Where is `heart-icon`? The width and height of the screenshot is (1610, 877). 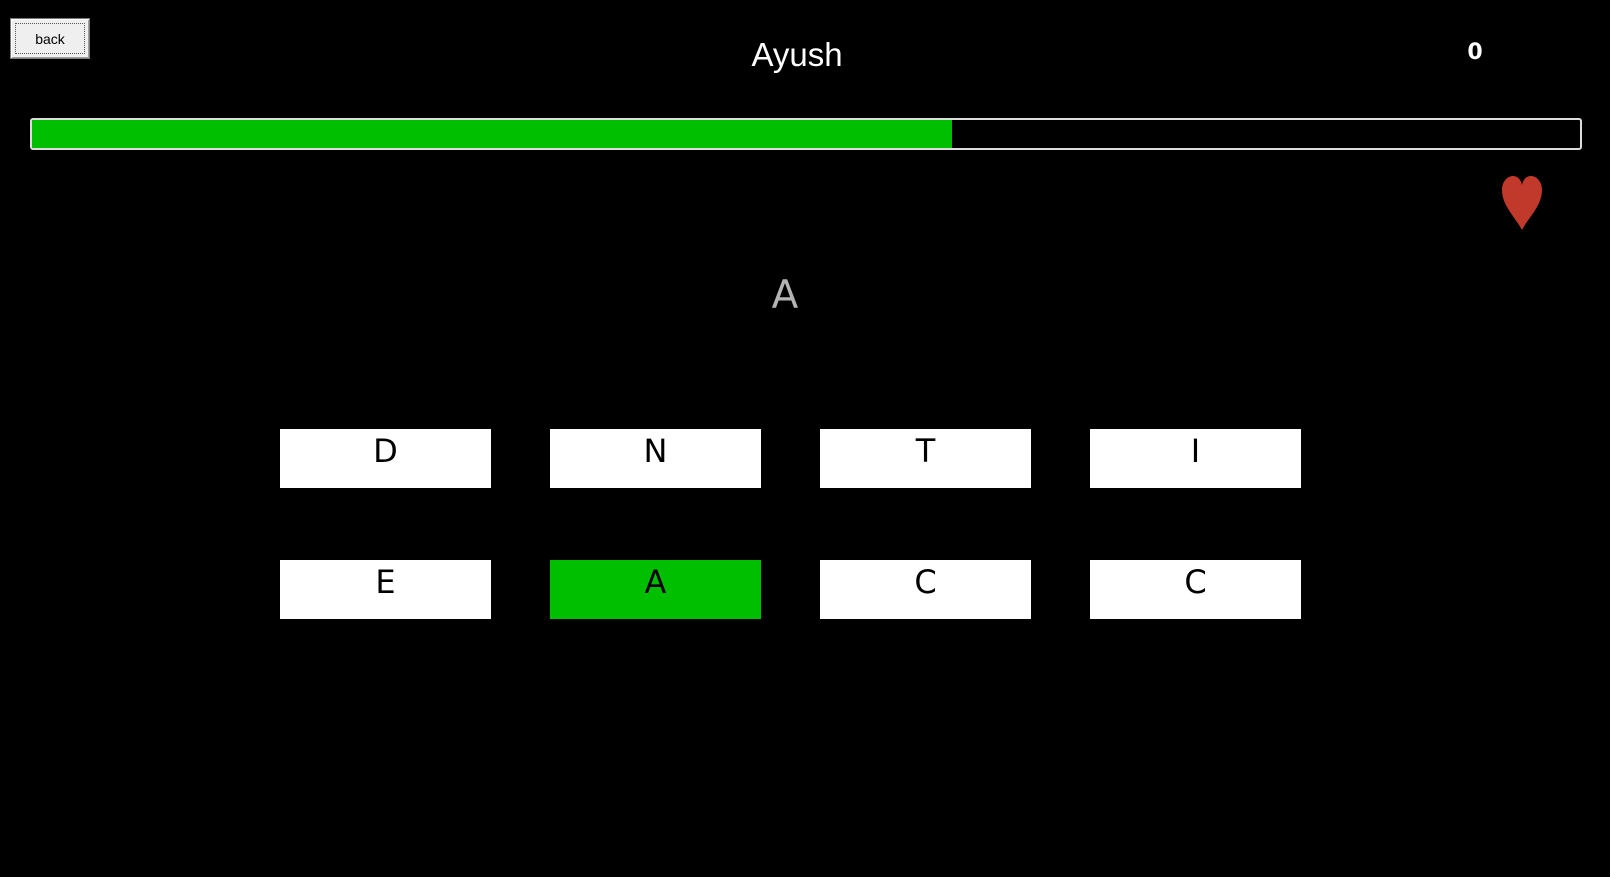 heart-icon is located at coordinates (1522, 202).